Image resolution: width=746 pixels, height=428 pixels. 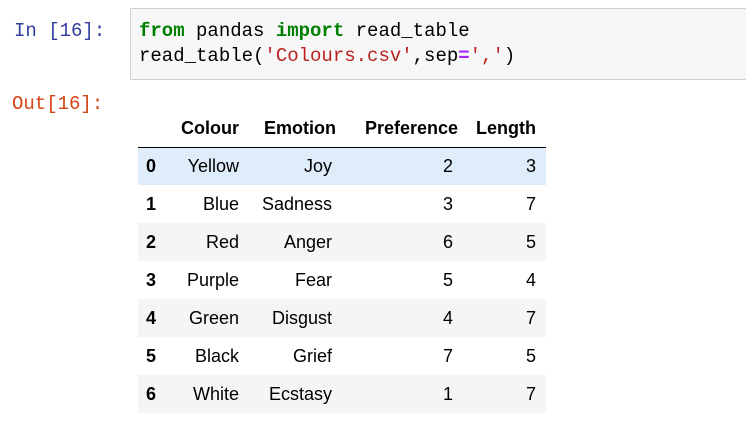 I want to click on cell-colour: Blue, so click(x=220, y=203).